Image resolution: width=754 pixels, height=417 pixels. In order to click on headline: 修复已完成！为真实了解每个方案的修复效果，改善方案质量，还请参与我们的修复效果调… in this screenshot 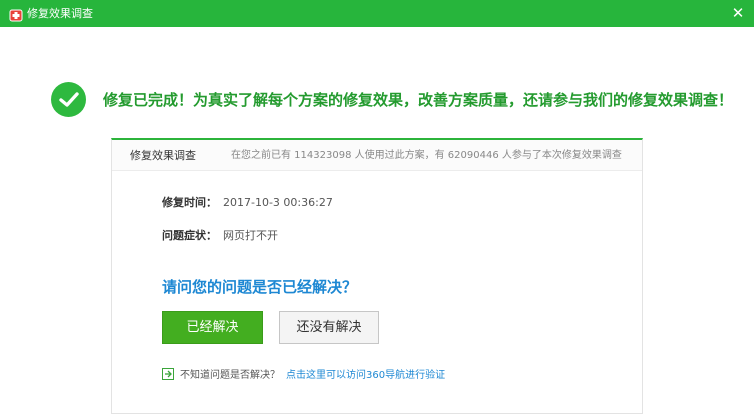, I will do `click(418, 100)`.